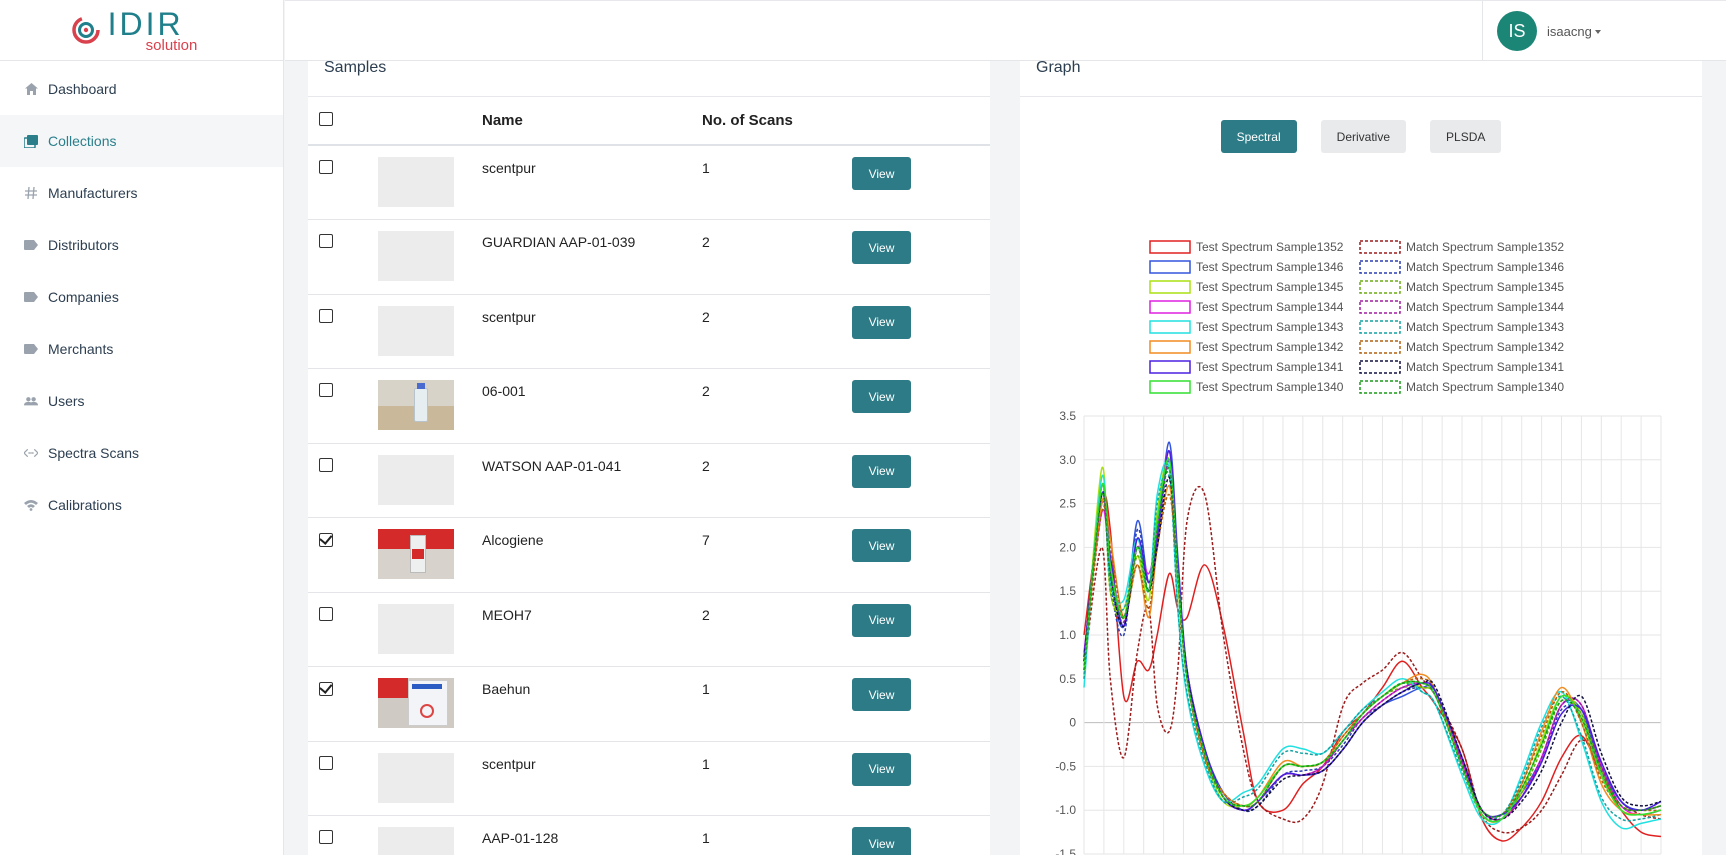  What do you see at coordinates (1270, 267) in the screenshot?
I see `legend-label: Test Spectrum Sample1346` at bounding box center [1270, 267].